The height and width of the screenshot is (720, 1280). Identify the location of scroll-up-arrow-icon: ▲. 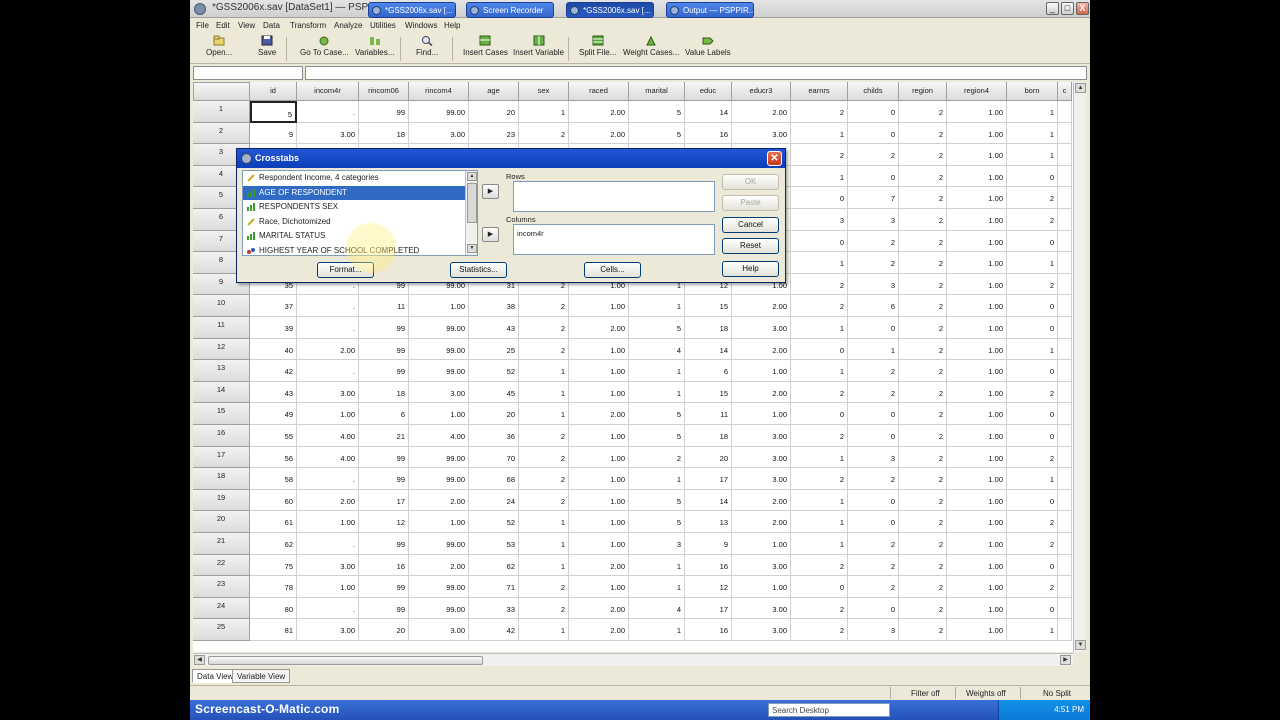
(1080, 88).